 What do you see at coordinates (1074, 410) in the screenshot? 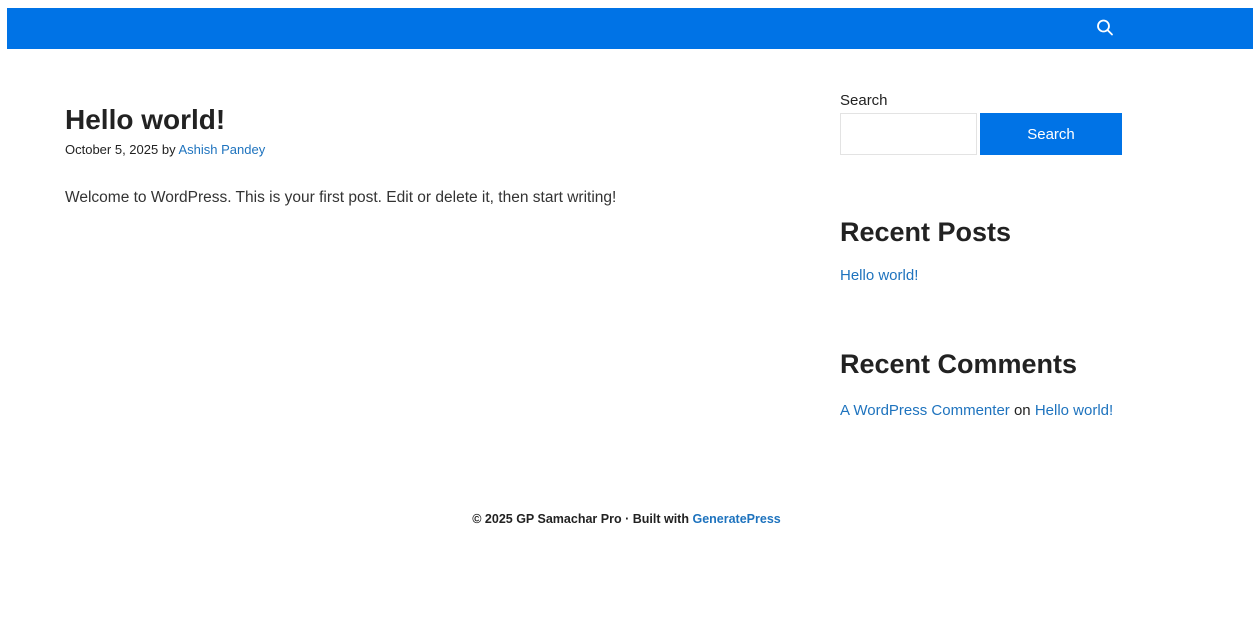
I see `comment-post-link: Hello world!` at bounding box center [1074, 410].